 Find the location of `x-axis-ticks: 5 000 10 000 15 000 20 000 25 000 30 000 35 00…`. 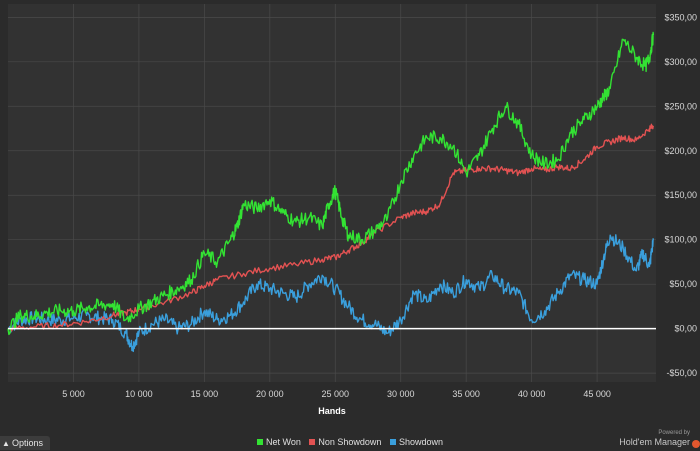

x-axis-ticks: 5 000 10 000 15 000 20 000 25 000 30 000 35 00… is located at coordinates (336, 394).